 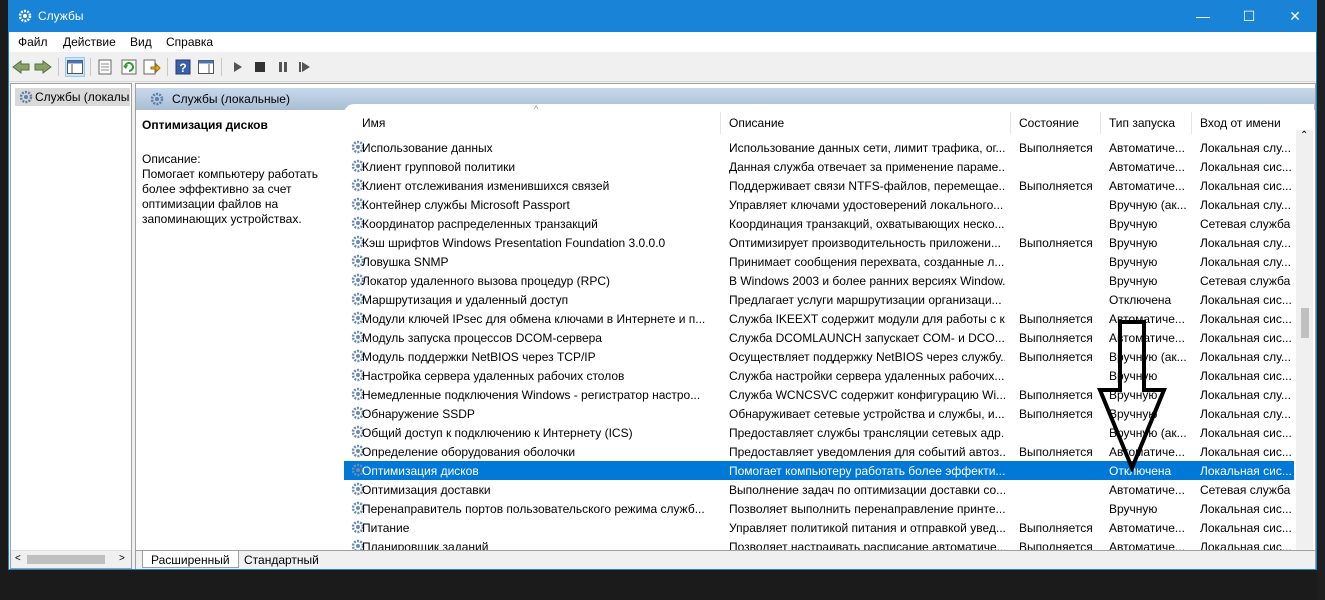 What do you see at coordinates (427, 148) in the screenshot?
I see `service-name: Использование данных` at bounding box center [427, 148].